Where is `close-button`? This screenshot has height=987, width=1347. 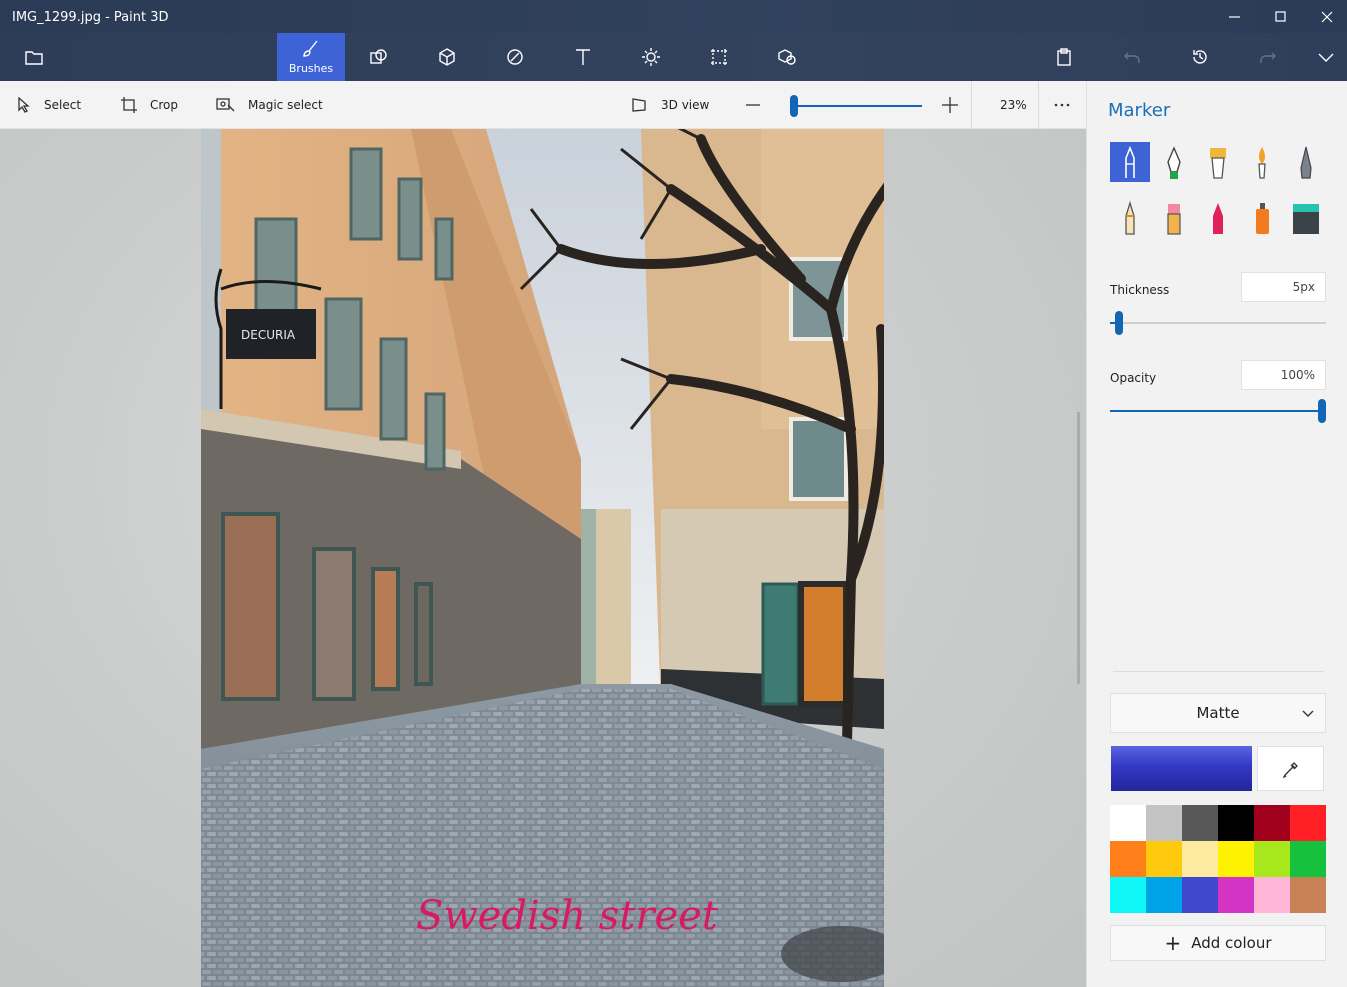
close-button is located at coordinates (1325, 17).